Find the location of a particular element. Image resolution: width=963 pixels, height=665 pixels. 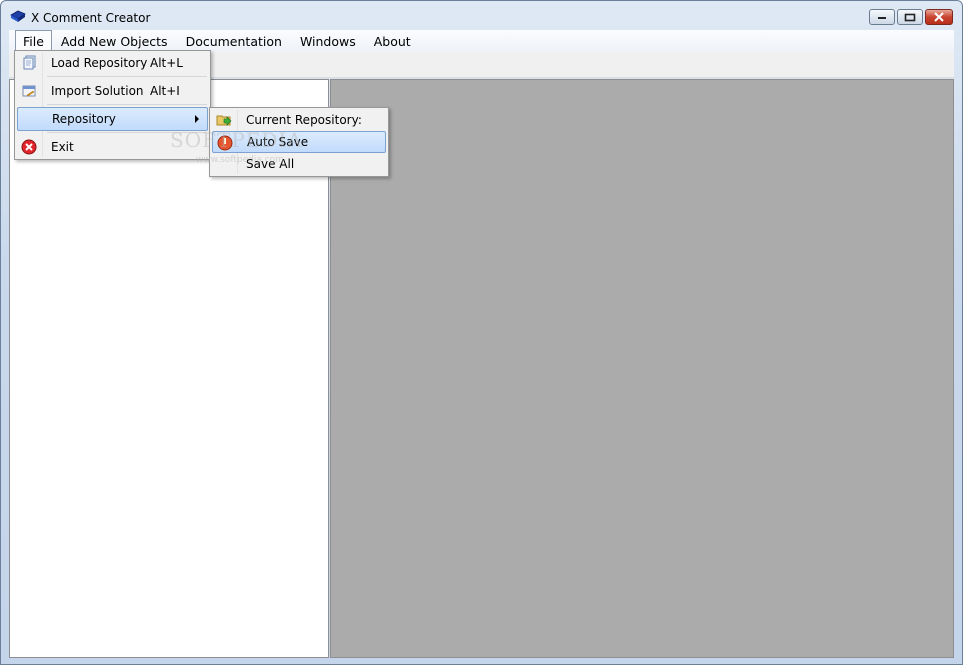

close-button is located at coordinates (939, 17).